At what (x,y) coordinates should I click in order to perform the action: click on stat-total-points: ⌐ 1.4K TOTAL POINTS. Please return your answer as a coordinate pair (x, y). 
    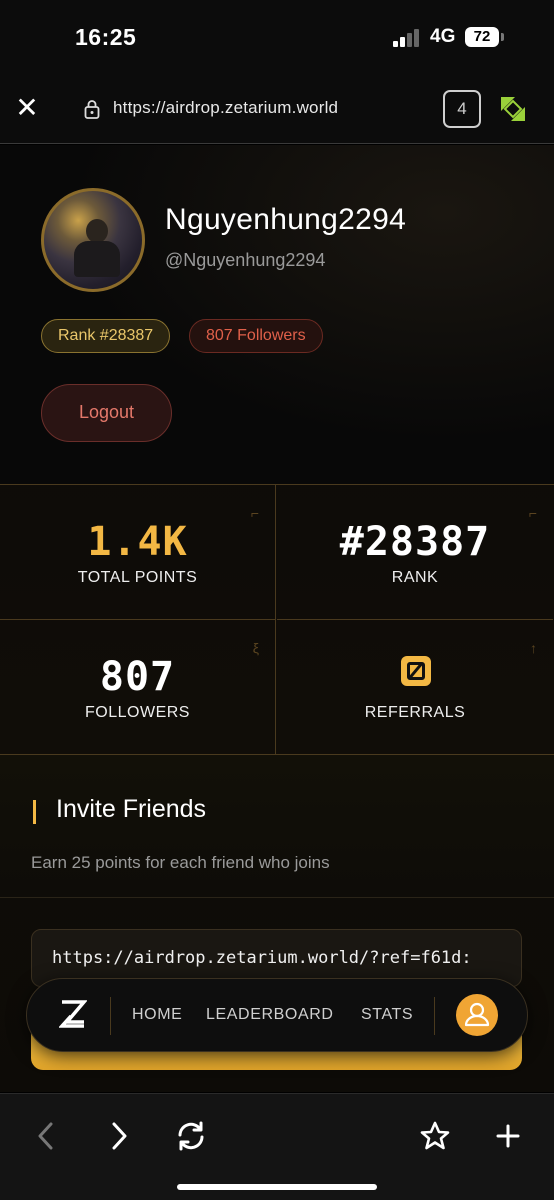
    Looking at the image, I should click on (138, 552).